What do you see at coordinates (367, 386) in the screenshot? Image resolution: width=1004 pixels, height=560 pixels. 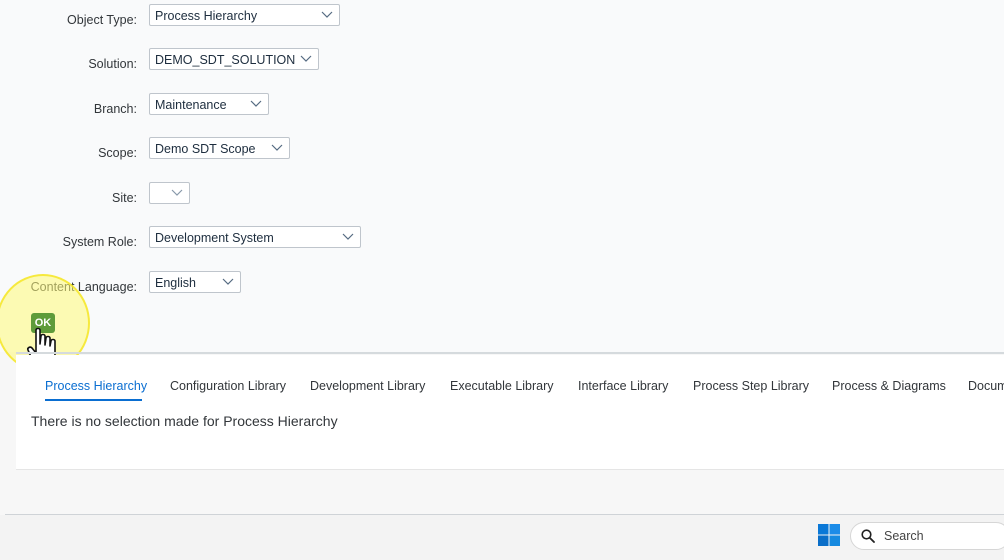 I see `tab-development-library: Development Library` at bounding box center [367, 386].